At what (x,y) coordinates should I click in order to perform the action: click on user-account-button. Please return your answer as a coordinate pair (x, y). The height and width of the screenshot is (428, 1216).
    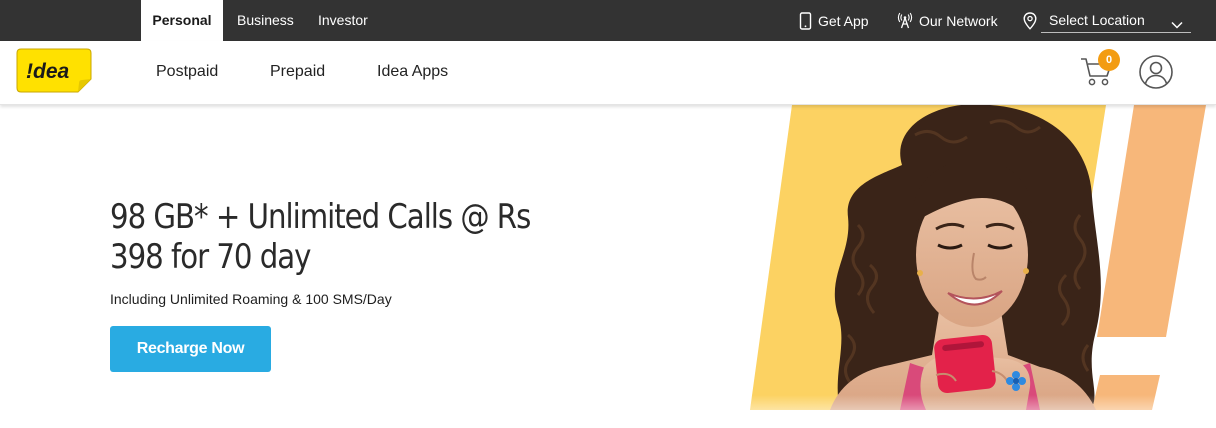
    Looking at the image, I should click on (1156, 72).